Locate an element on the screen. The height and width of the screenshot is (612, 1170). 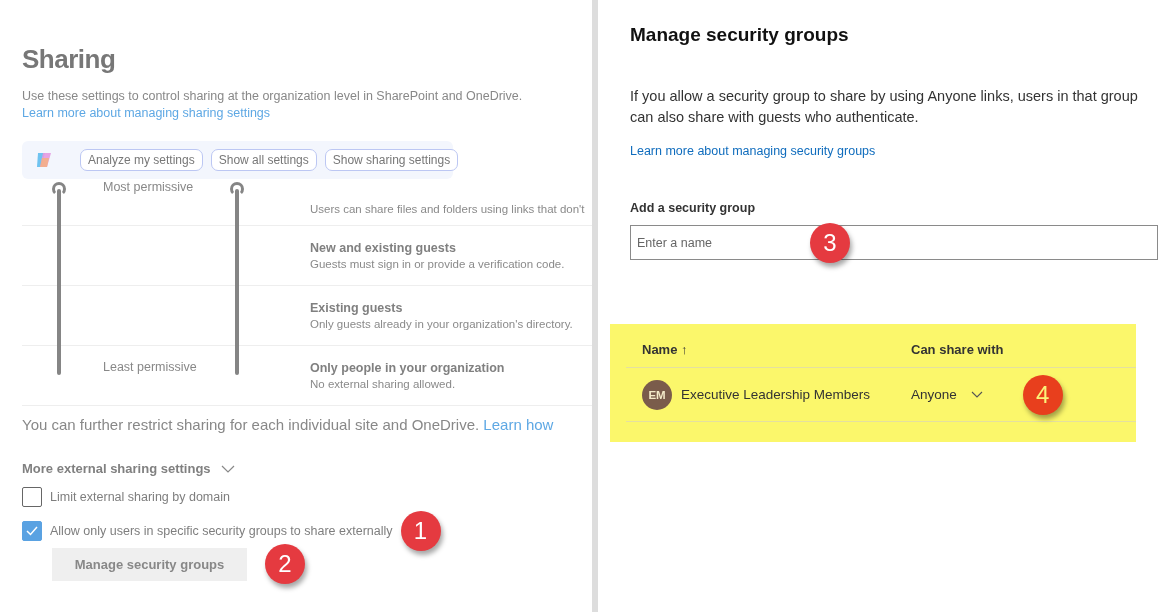
slider-label: Least permissive is located at coordinates (150, 367).